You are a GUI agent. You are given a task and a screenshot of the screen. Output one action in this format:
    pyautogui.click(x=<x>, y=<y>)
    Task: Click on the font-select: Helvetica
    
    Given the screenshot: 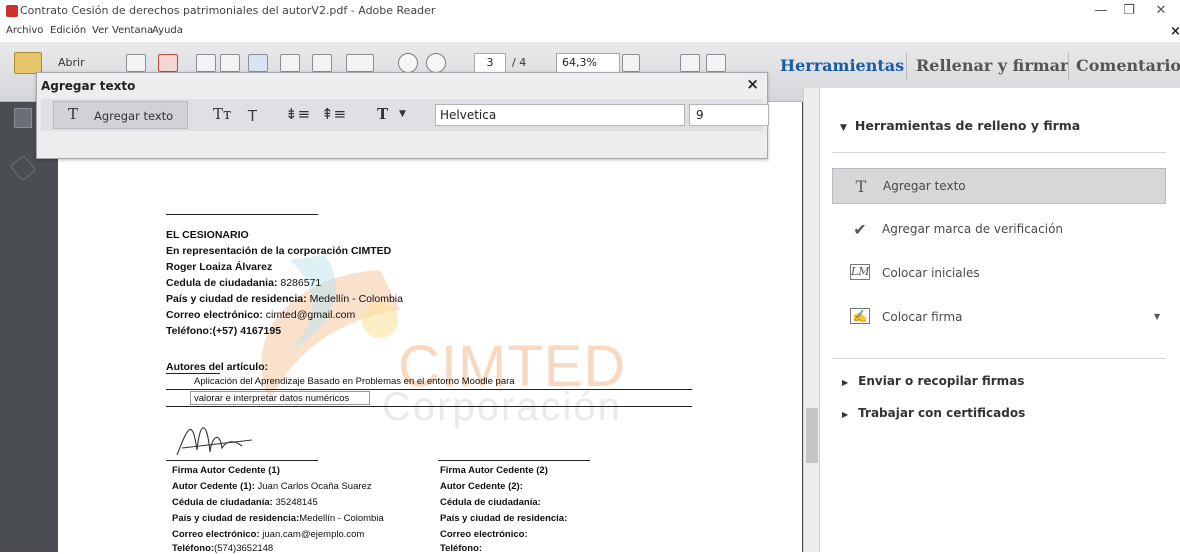 What is the action you would take?
    pyautogui.click(x=560, y=115)
    